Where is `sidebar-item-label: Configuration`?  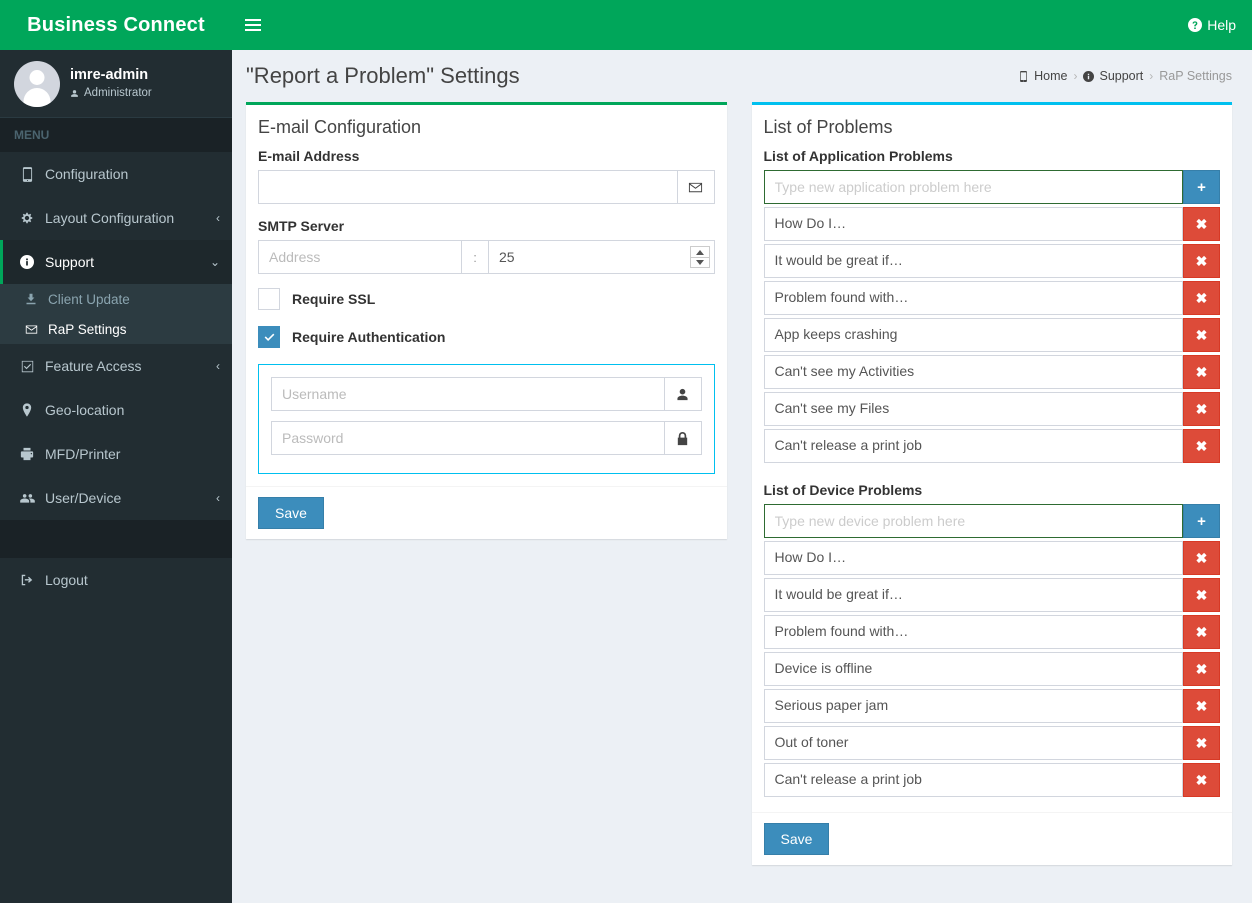 sidebar-item-label: Configuration is located at coordinates (87, 174).